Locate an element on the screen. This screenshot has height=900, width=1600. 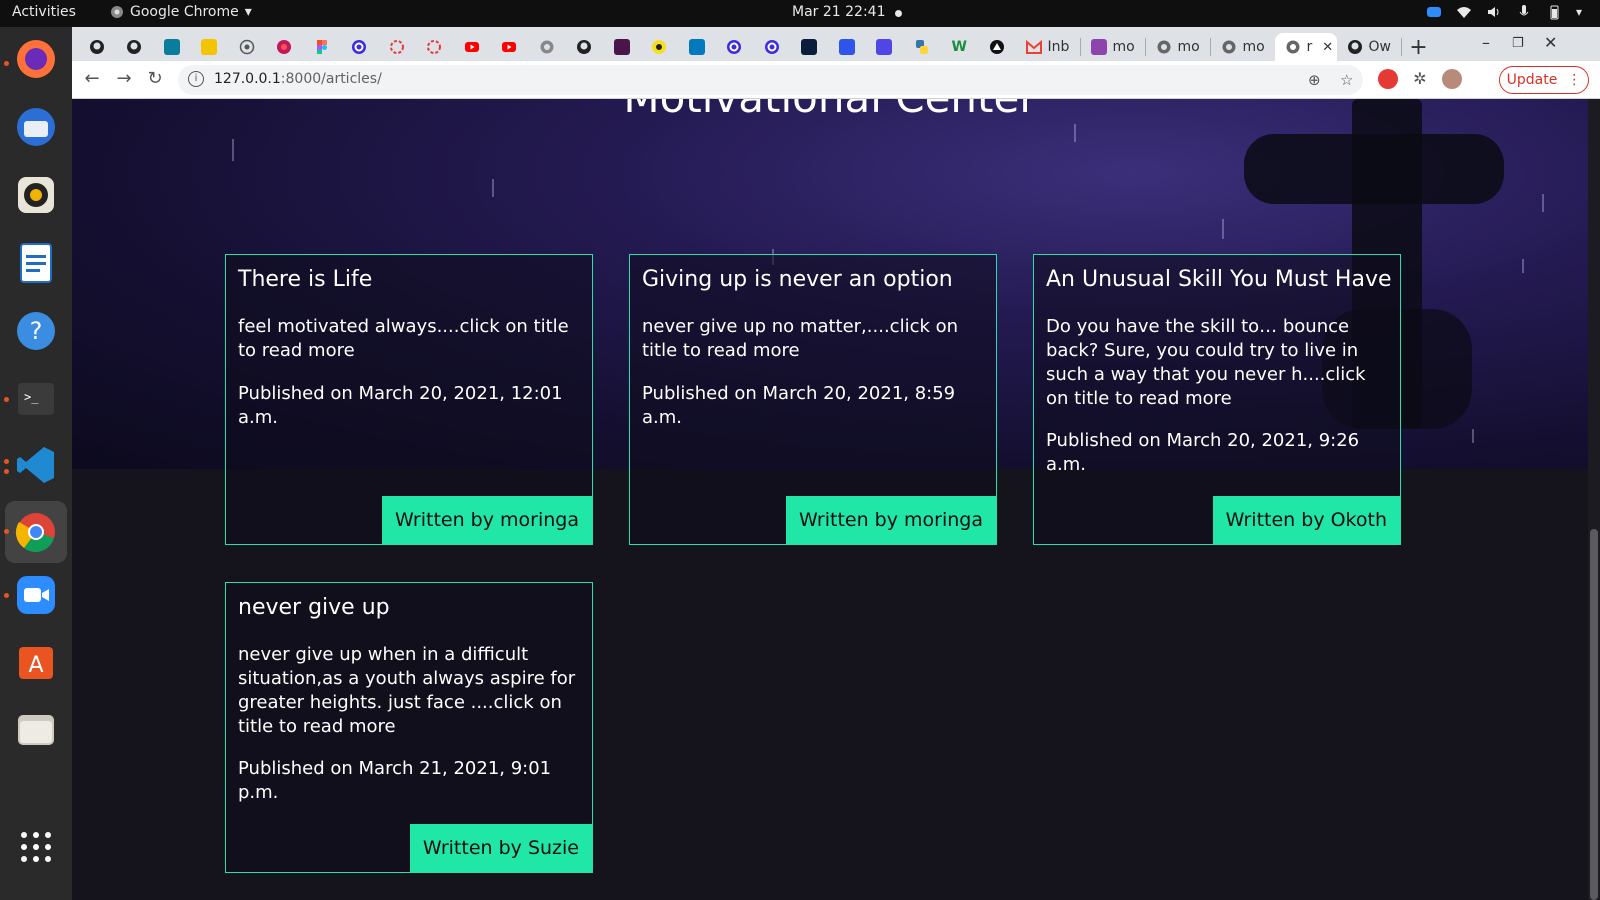
firefox-launcher is located at coordinates (36, 59).